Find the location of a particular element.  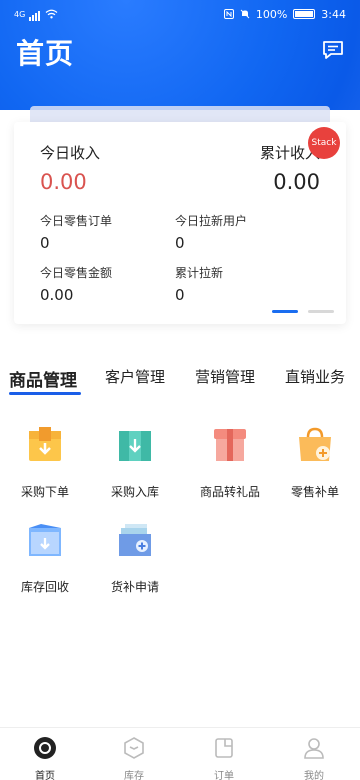

carousel-indicator is located at coordinates (321, 311).